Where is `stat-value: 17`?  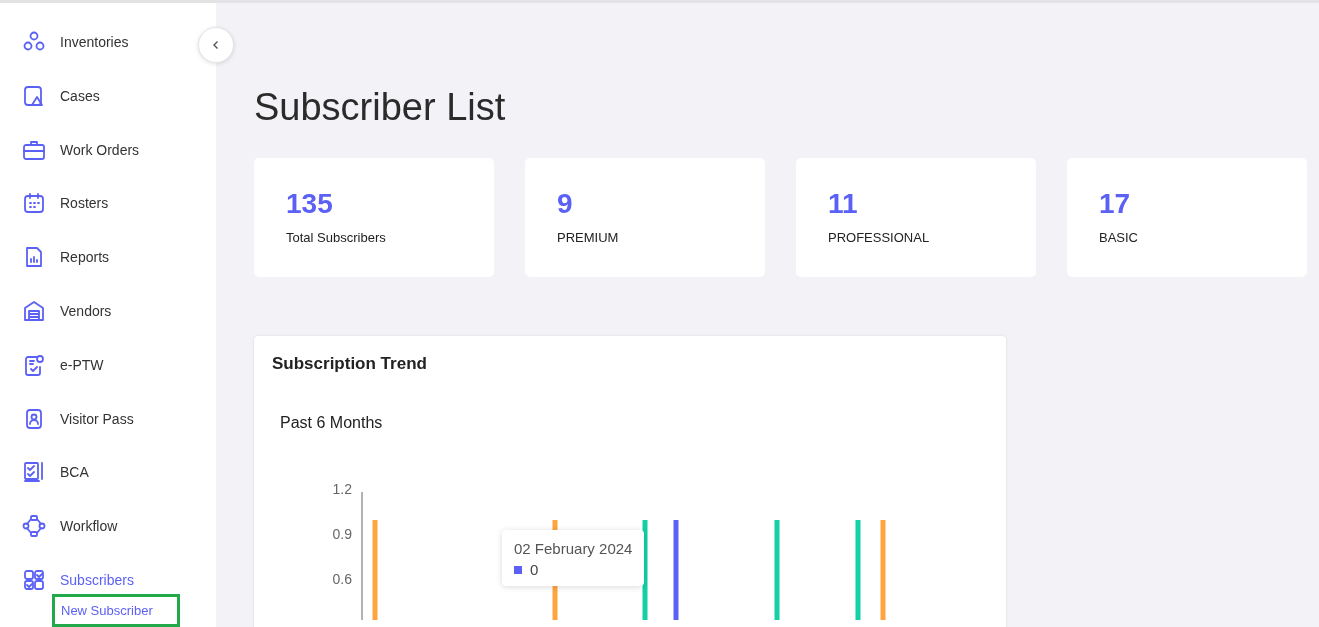
stat-value: 17 is located at coordinates (1115, 204).